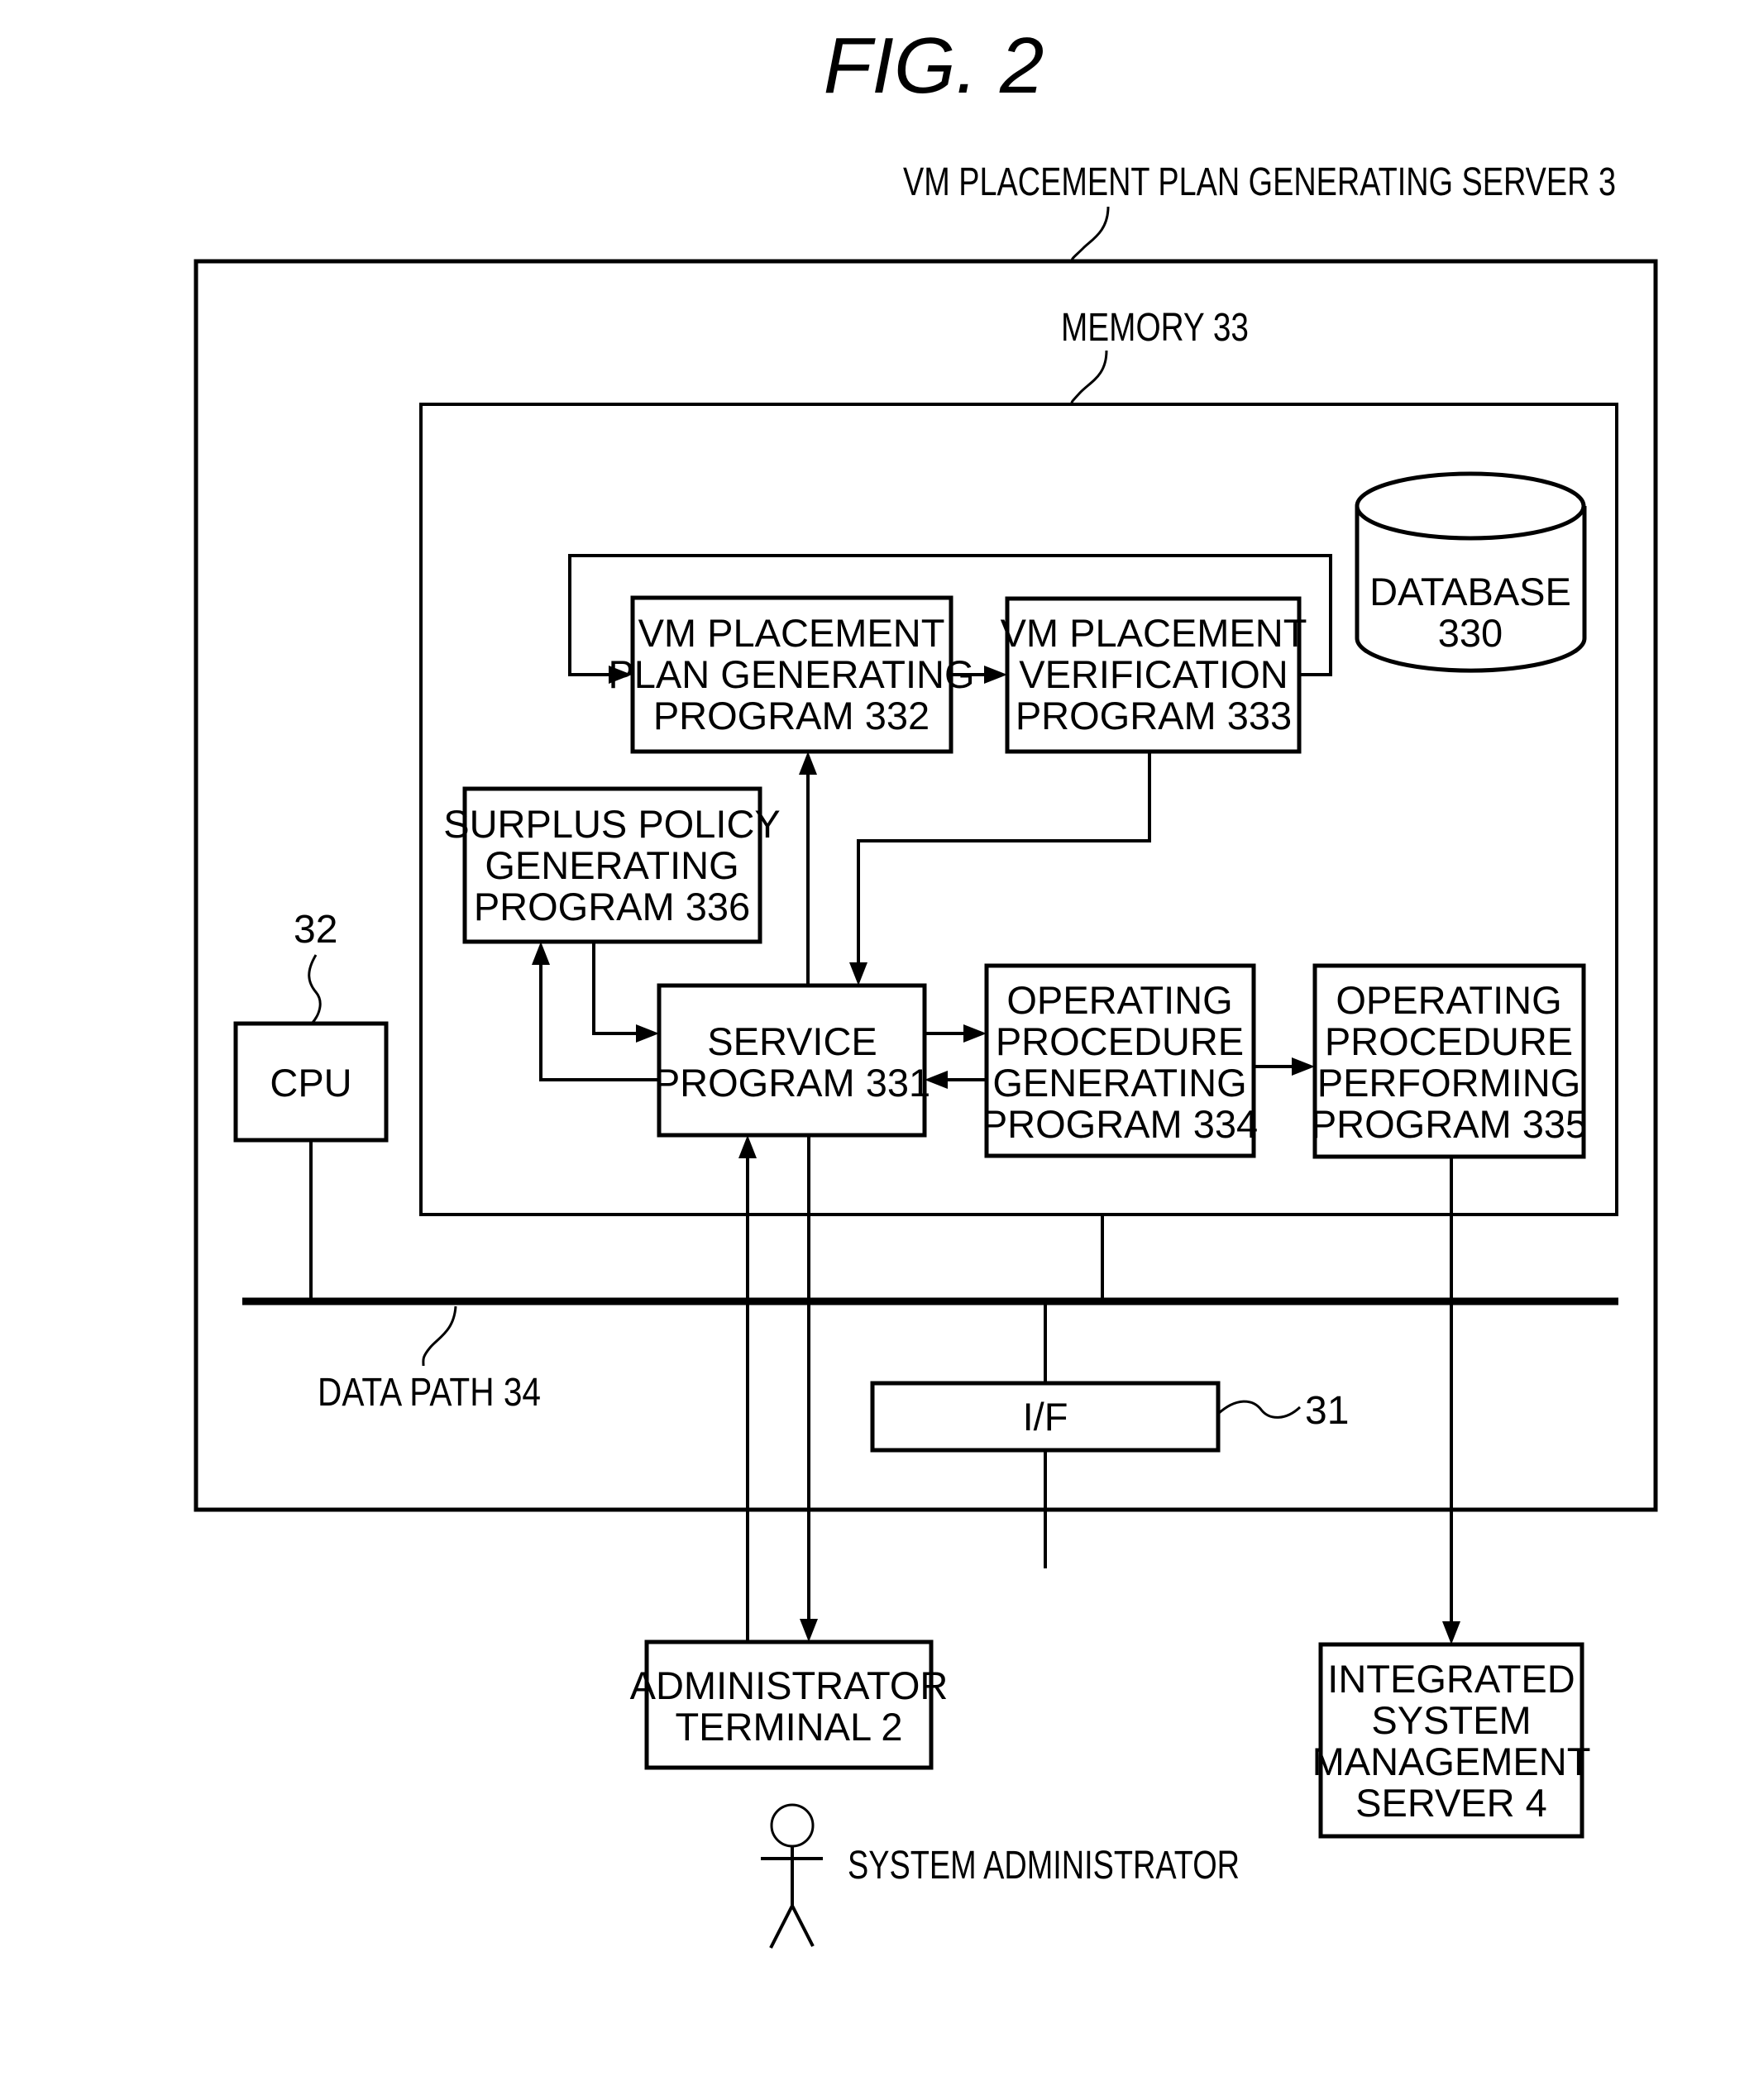  I want to click on person-head, so click(792, 1825).